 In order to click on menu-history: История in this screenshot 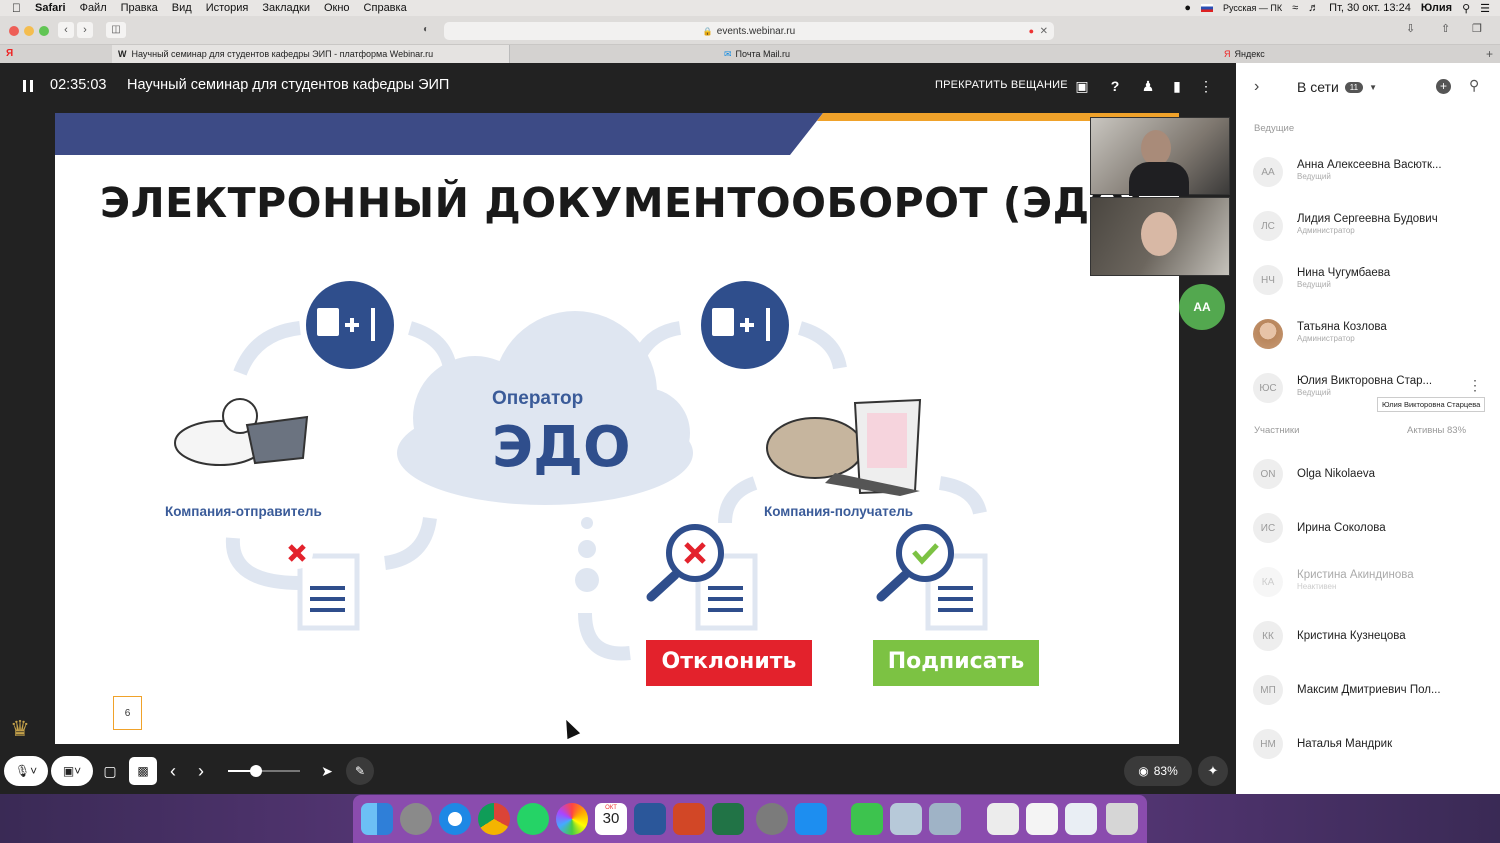, I will do `click(227, 8)`.